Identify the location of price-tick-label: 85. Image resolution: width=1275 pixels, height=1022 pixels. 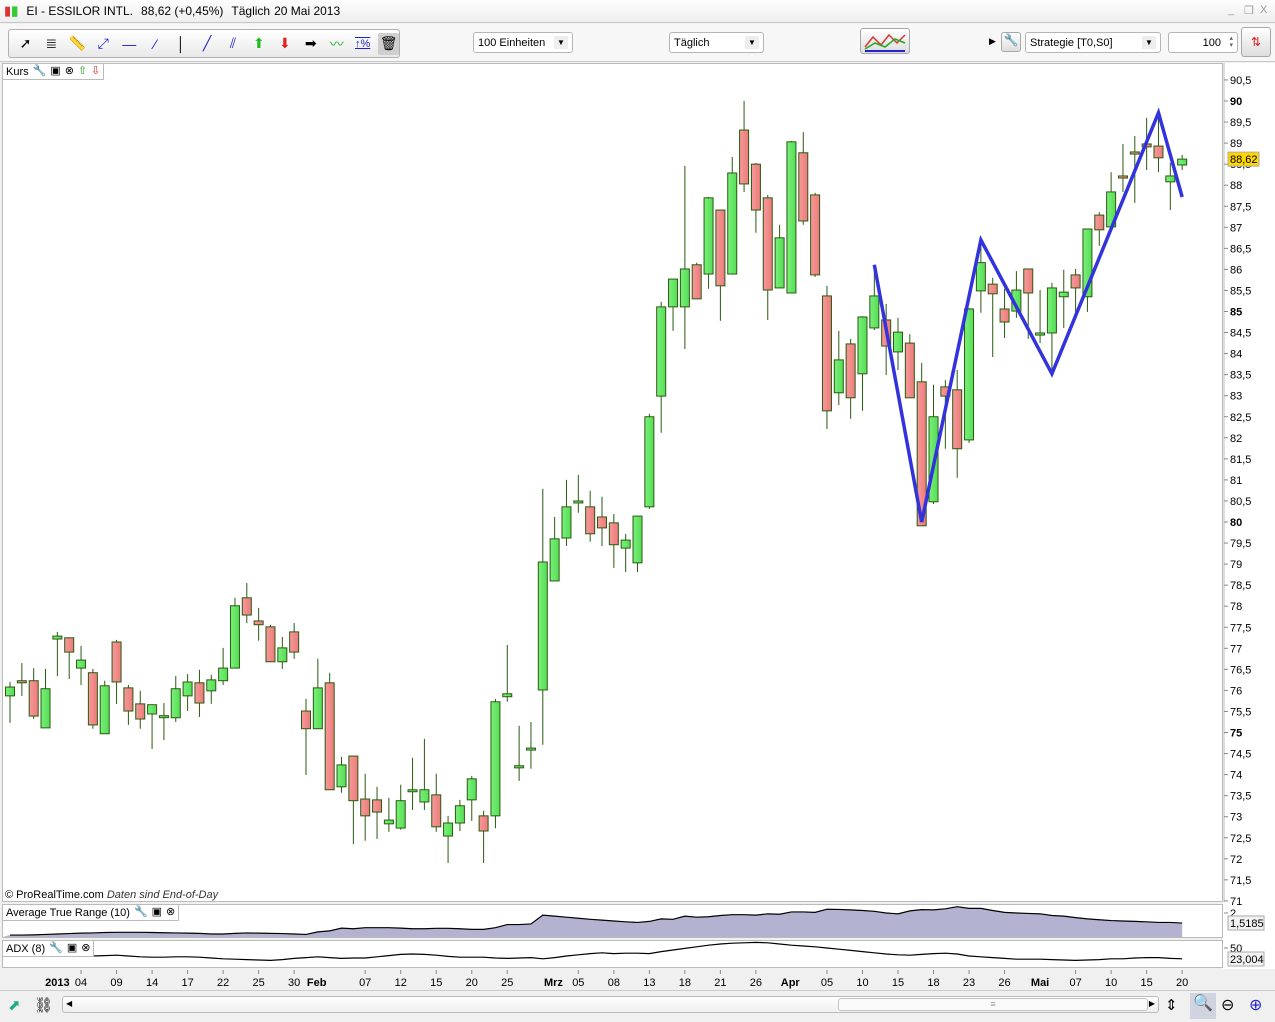
(1236, 313).